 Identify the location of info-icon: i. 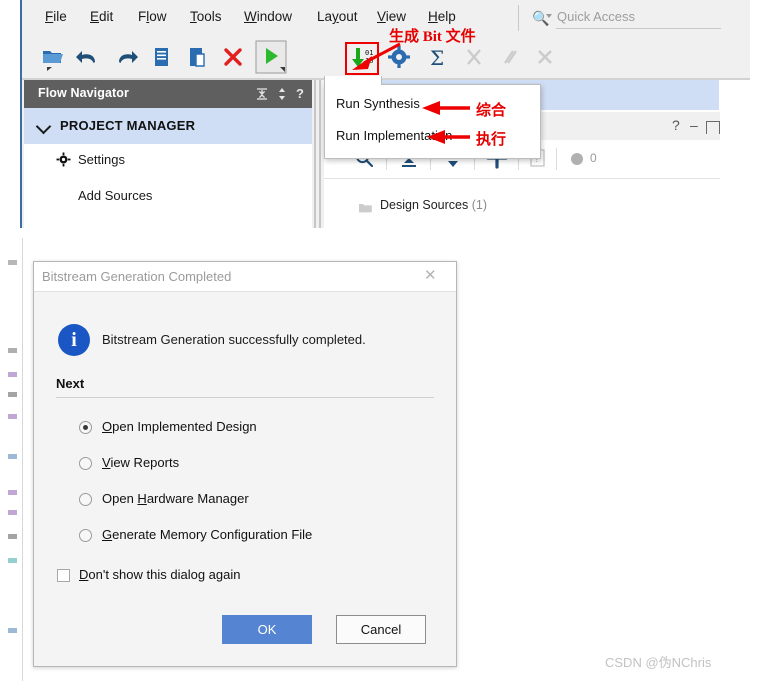
(74, 340).